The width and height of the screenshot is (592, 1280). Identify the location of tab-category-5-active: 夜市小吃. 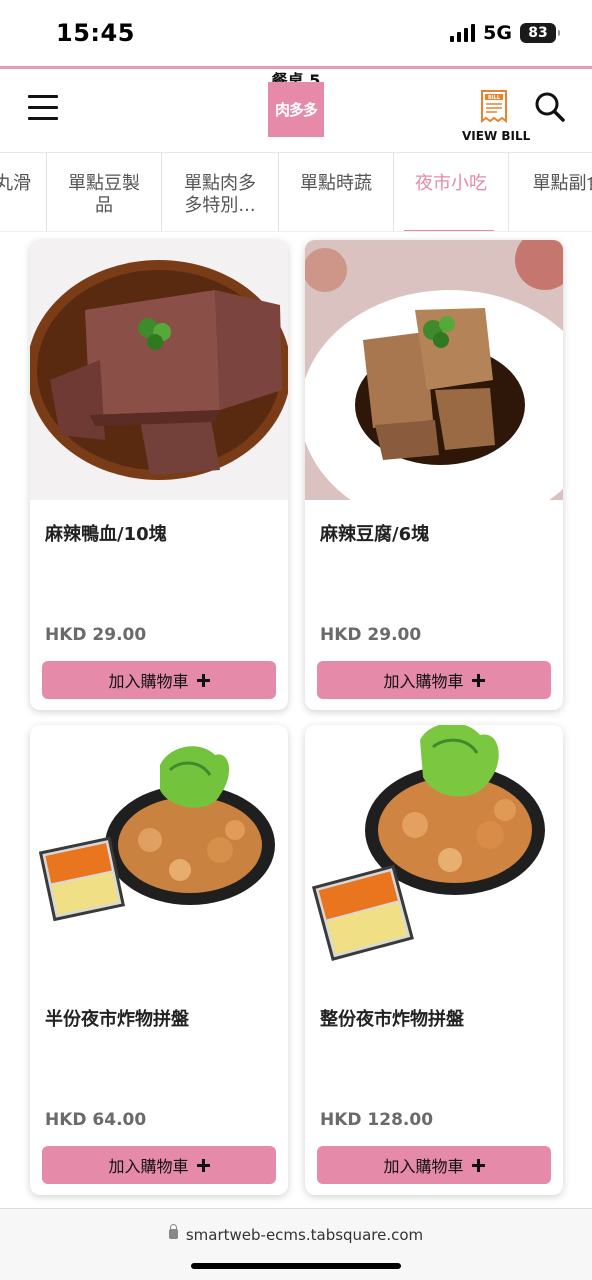
(451, 192).